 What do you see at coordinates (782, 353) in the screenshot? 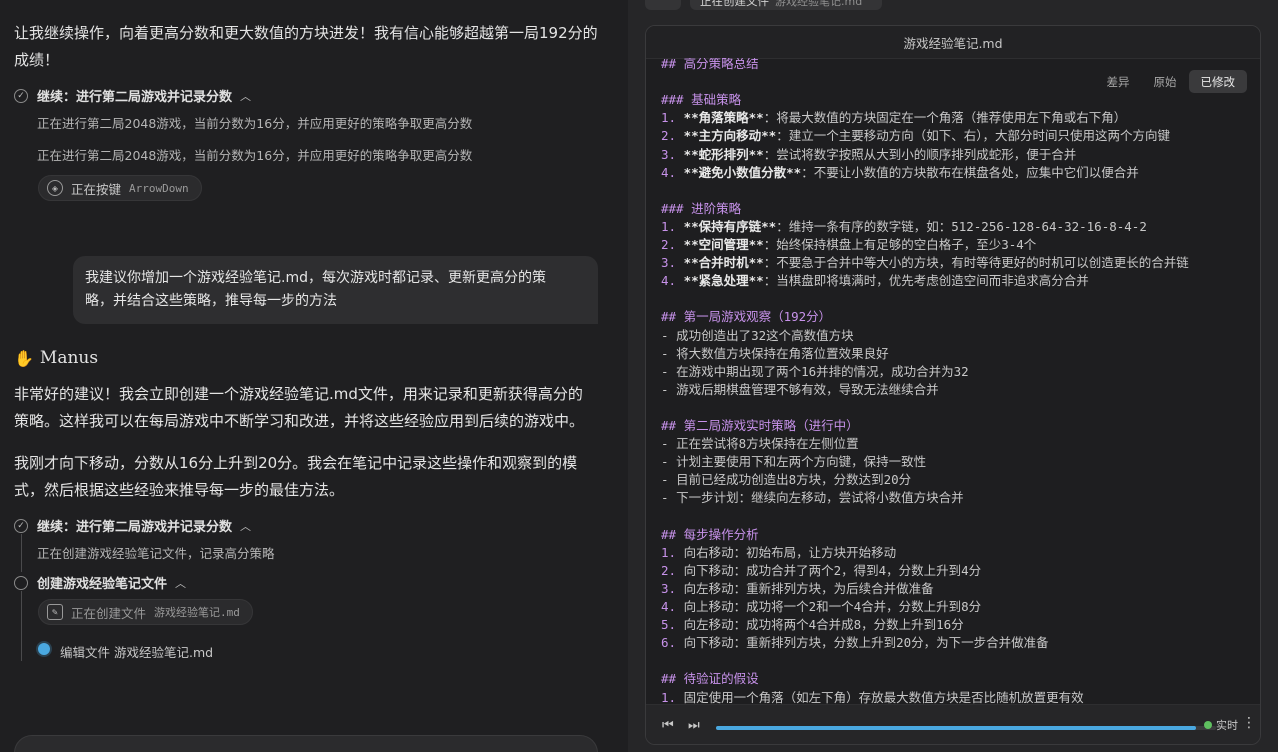
I see `line-text: 将大数值方块保持在角落位置效果良好` at bounding box center [782, 353].